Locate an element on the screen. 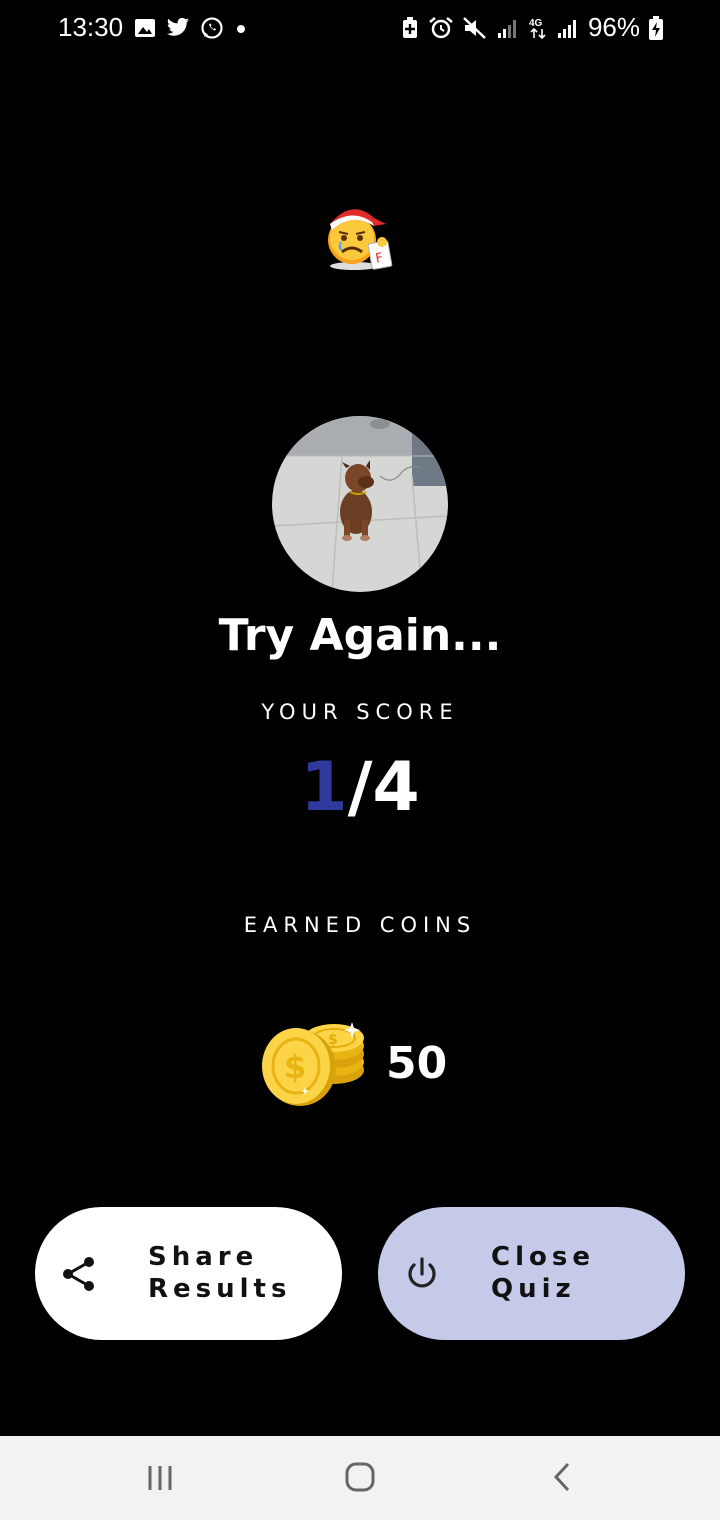 The image size is (720, 1520). notification-icons is located at coordinates (191, 28).